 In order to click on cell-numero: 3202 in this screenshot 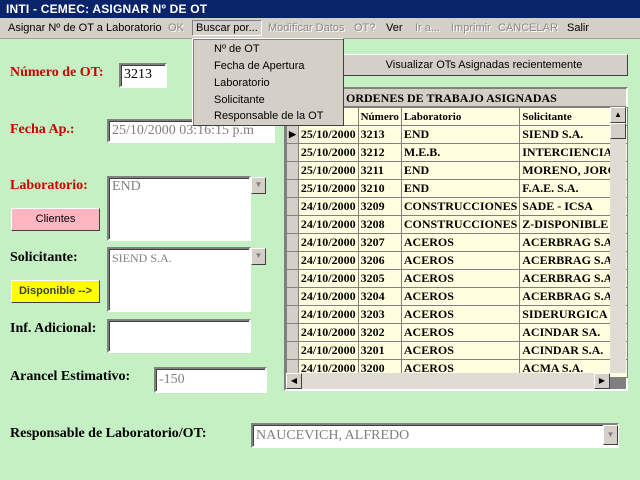, I will do `click(379, 332)`.